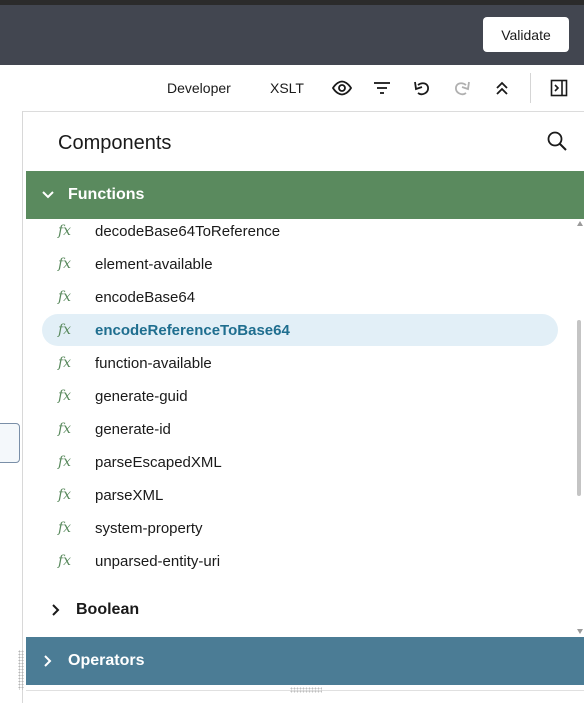  I want to click on item-label: decodeBase64ToReference, so click(188, 231).